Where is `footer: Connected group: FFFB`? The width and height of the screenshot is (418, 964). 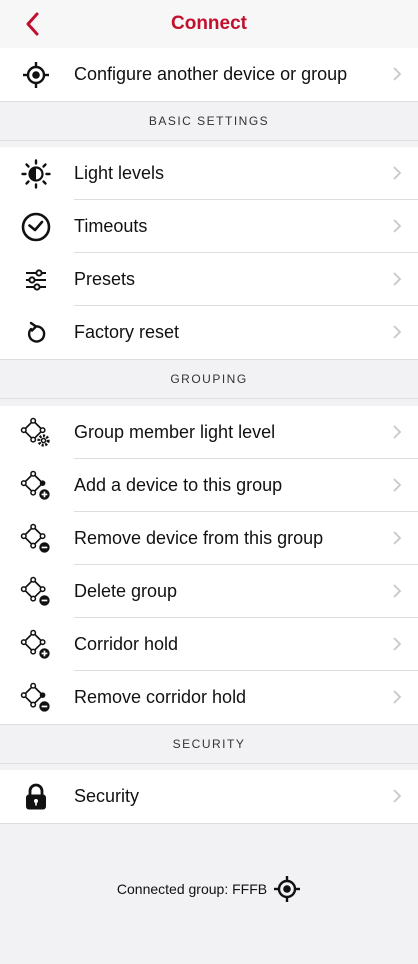 footer: Connected group: FFFB is located at coordinates (209, 893).